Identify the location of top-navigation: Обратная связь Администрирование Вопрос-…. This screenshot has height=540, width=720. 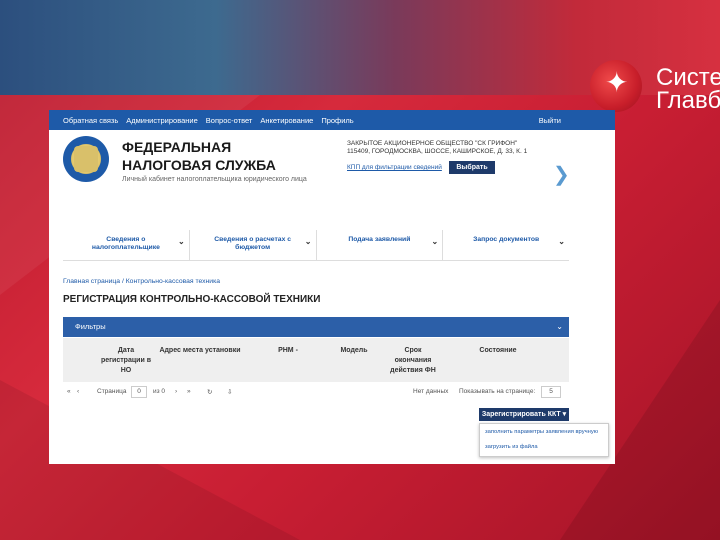
(332, 120).